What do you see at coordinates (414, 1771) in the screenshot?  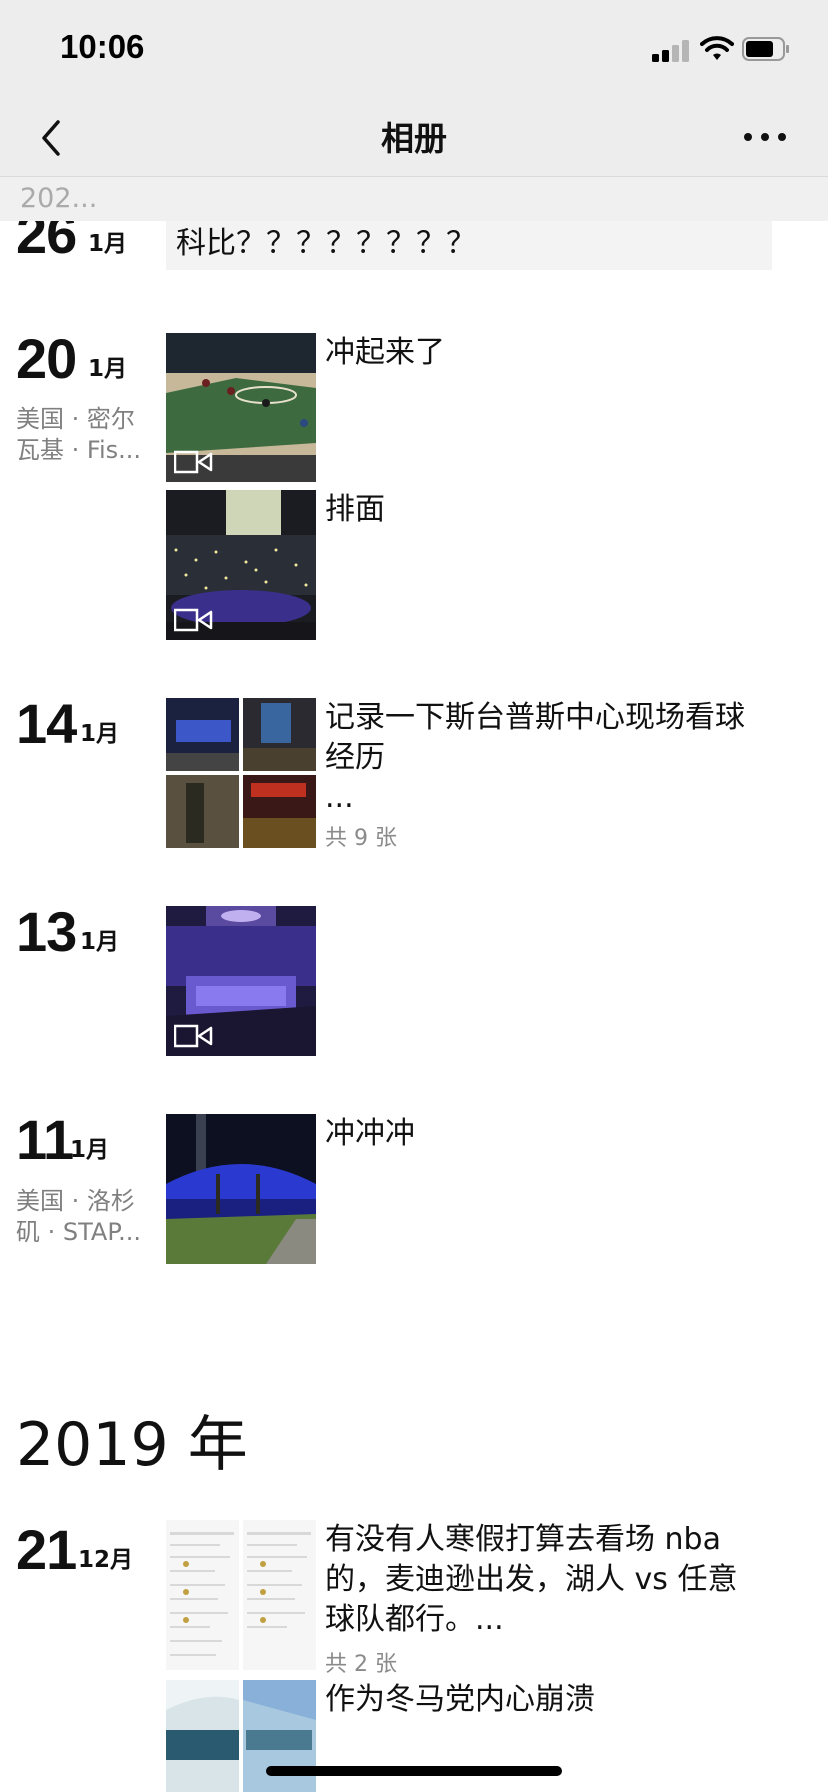 I see `home-indicator` at bounding box center [414, 1771].